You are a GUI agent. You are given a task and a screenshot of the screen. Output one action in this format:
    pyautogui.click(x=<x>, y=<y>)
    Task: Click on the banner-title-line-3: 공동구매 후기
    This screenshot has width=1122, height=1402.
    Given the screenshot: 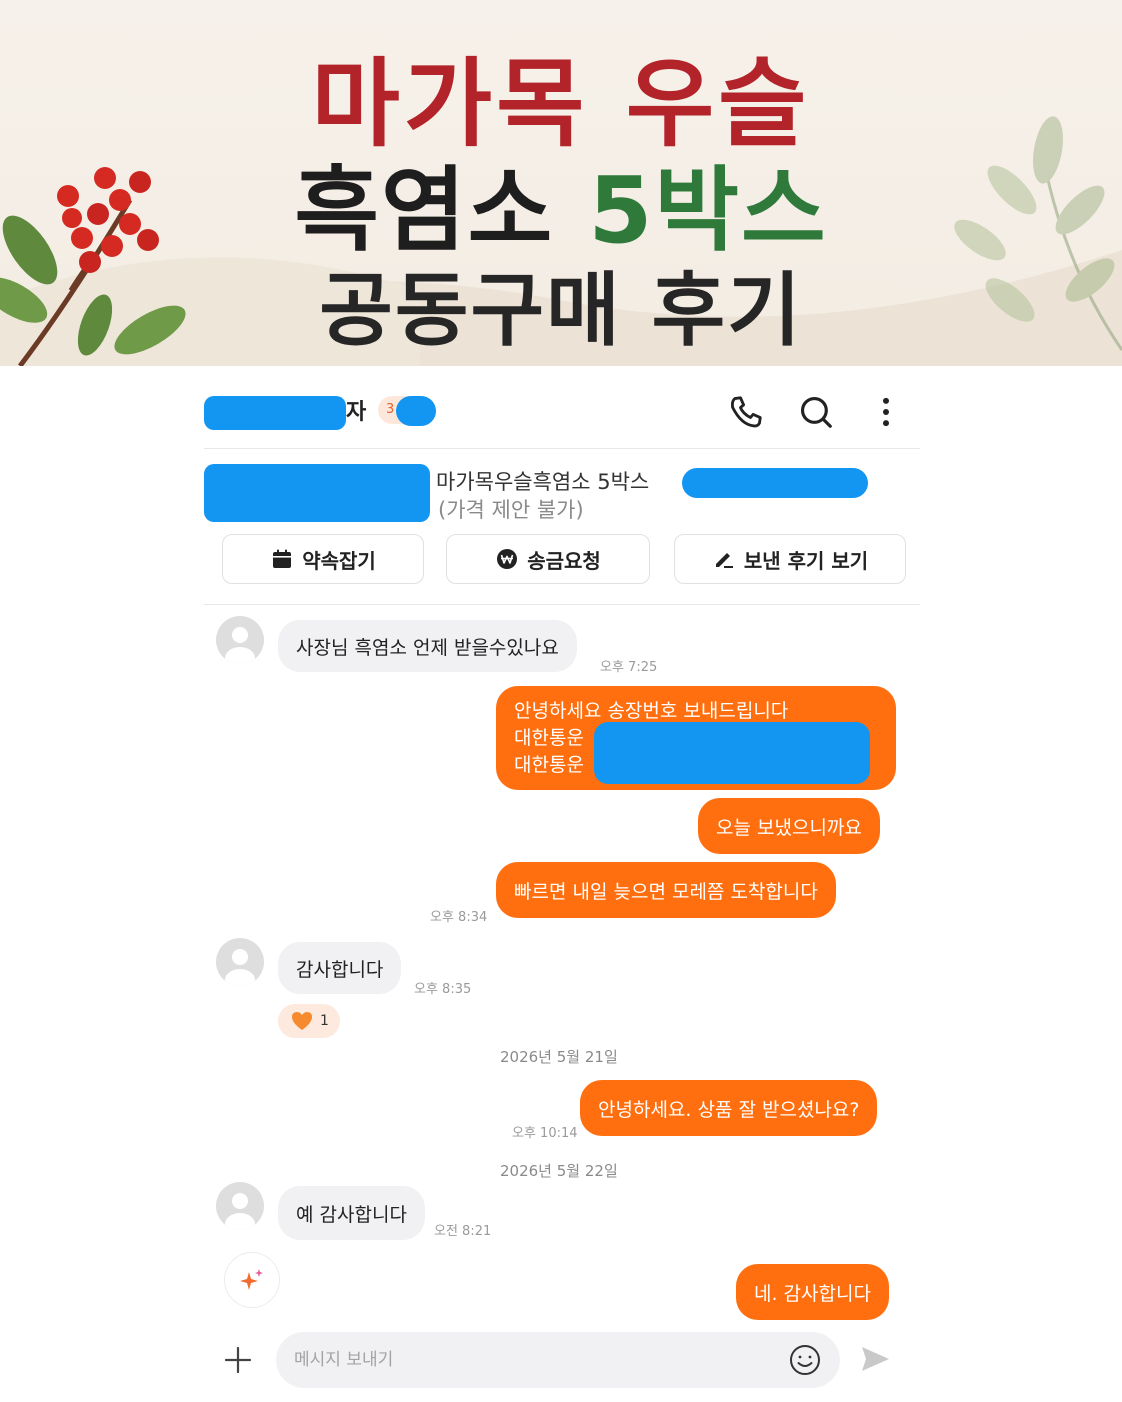 What is the action you would take?
    pyautogui.click(x=561, y=310)
    